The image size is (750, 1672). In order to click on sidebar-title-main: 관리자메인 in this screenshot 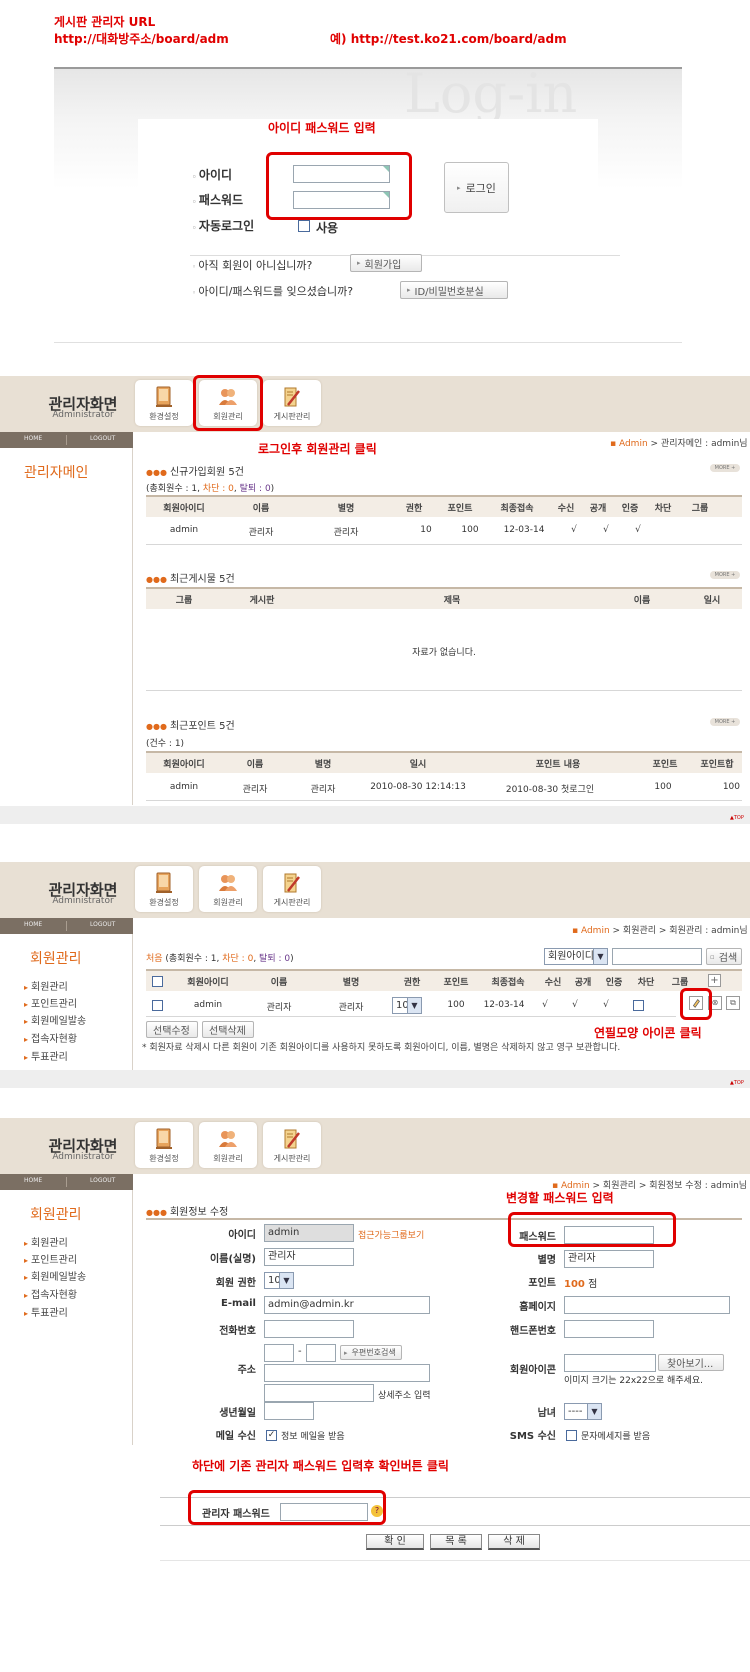, I will do `click(56, 473)`.